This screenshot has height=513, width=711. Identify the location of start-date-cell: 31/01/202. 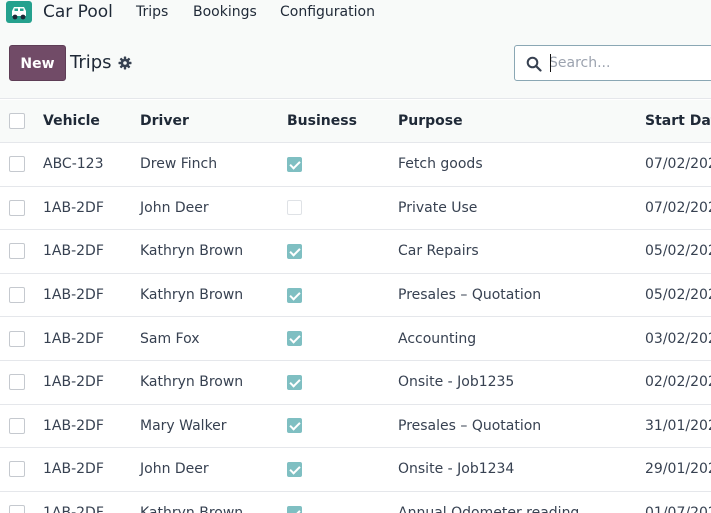
(678, 425).